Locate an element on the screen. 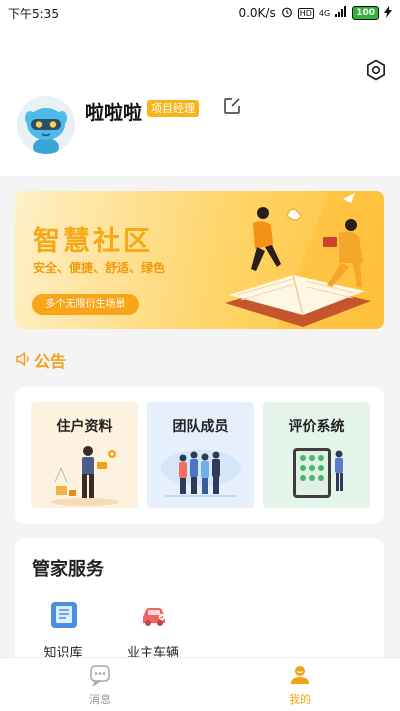  service-title: 管家服务 is located at coordinates (68, 569).